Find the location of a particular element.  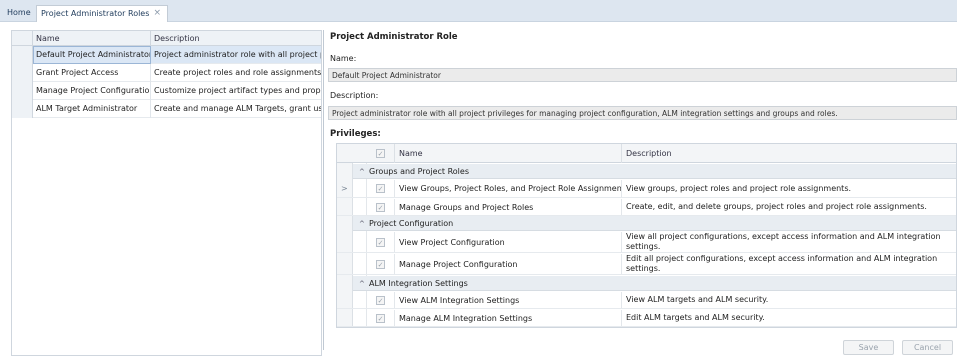

privilege-name: Manage ALM Integration Settings is located at coordinates (508, 318).